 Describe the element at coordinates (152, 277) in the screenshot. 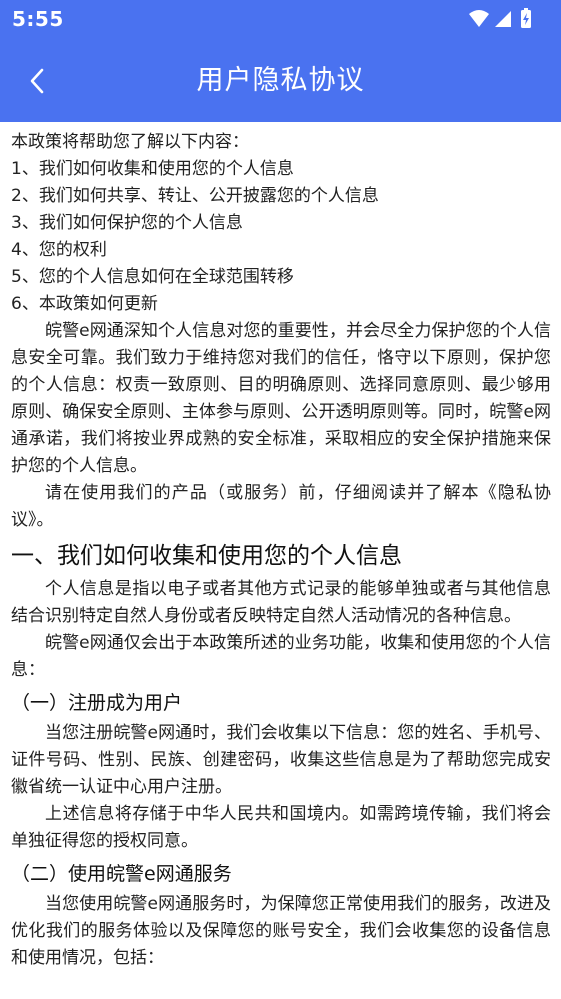

I see `toc-item-5: 5、您的个人信息如何在全球范围转移` at that location.